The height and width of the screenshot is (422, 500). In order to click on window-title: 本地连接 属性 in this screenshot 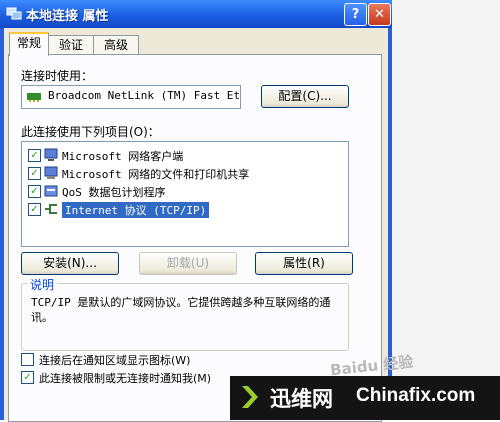, I will do `click(67, 16)`.